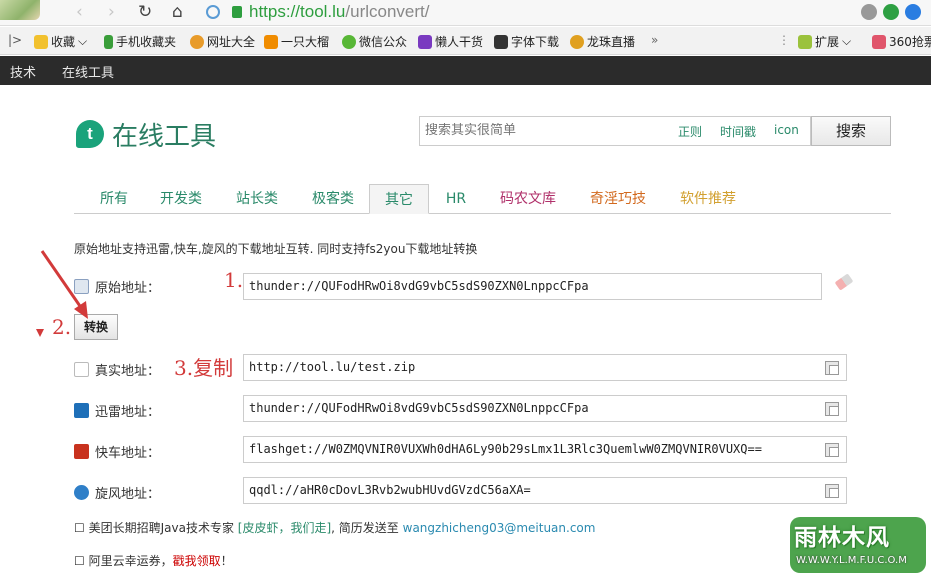  What do you see at coordinates (213, 12) in the screenshot?
I see `globe-icon` at bounding box center [213, 12].